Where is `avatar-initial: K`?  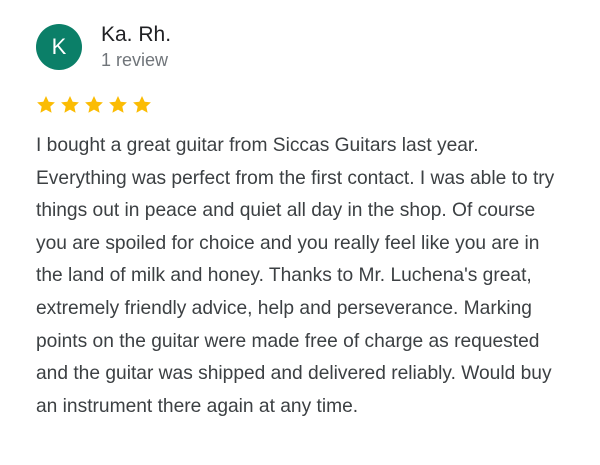 avatar-initial: K is located at coordinates (59, 46).